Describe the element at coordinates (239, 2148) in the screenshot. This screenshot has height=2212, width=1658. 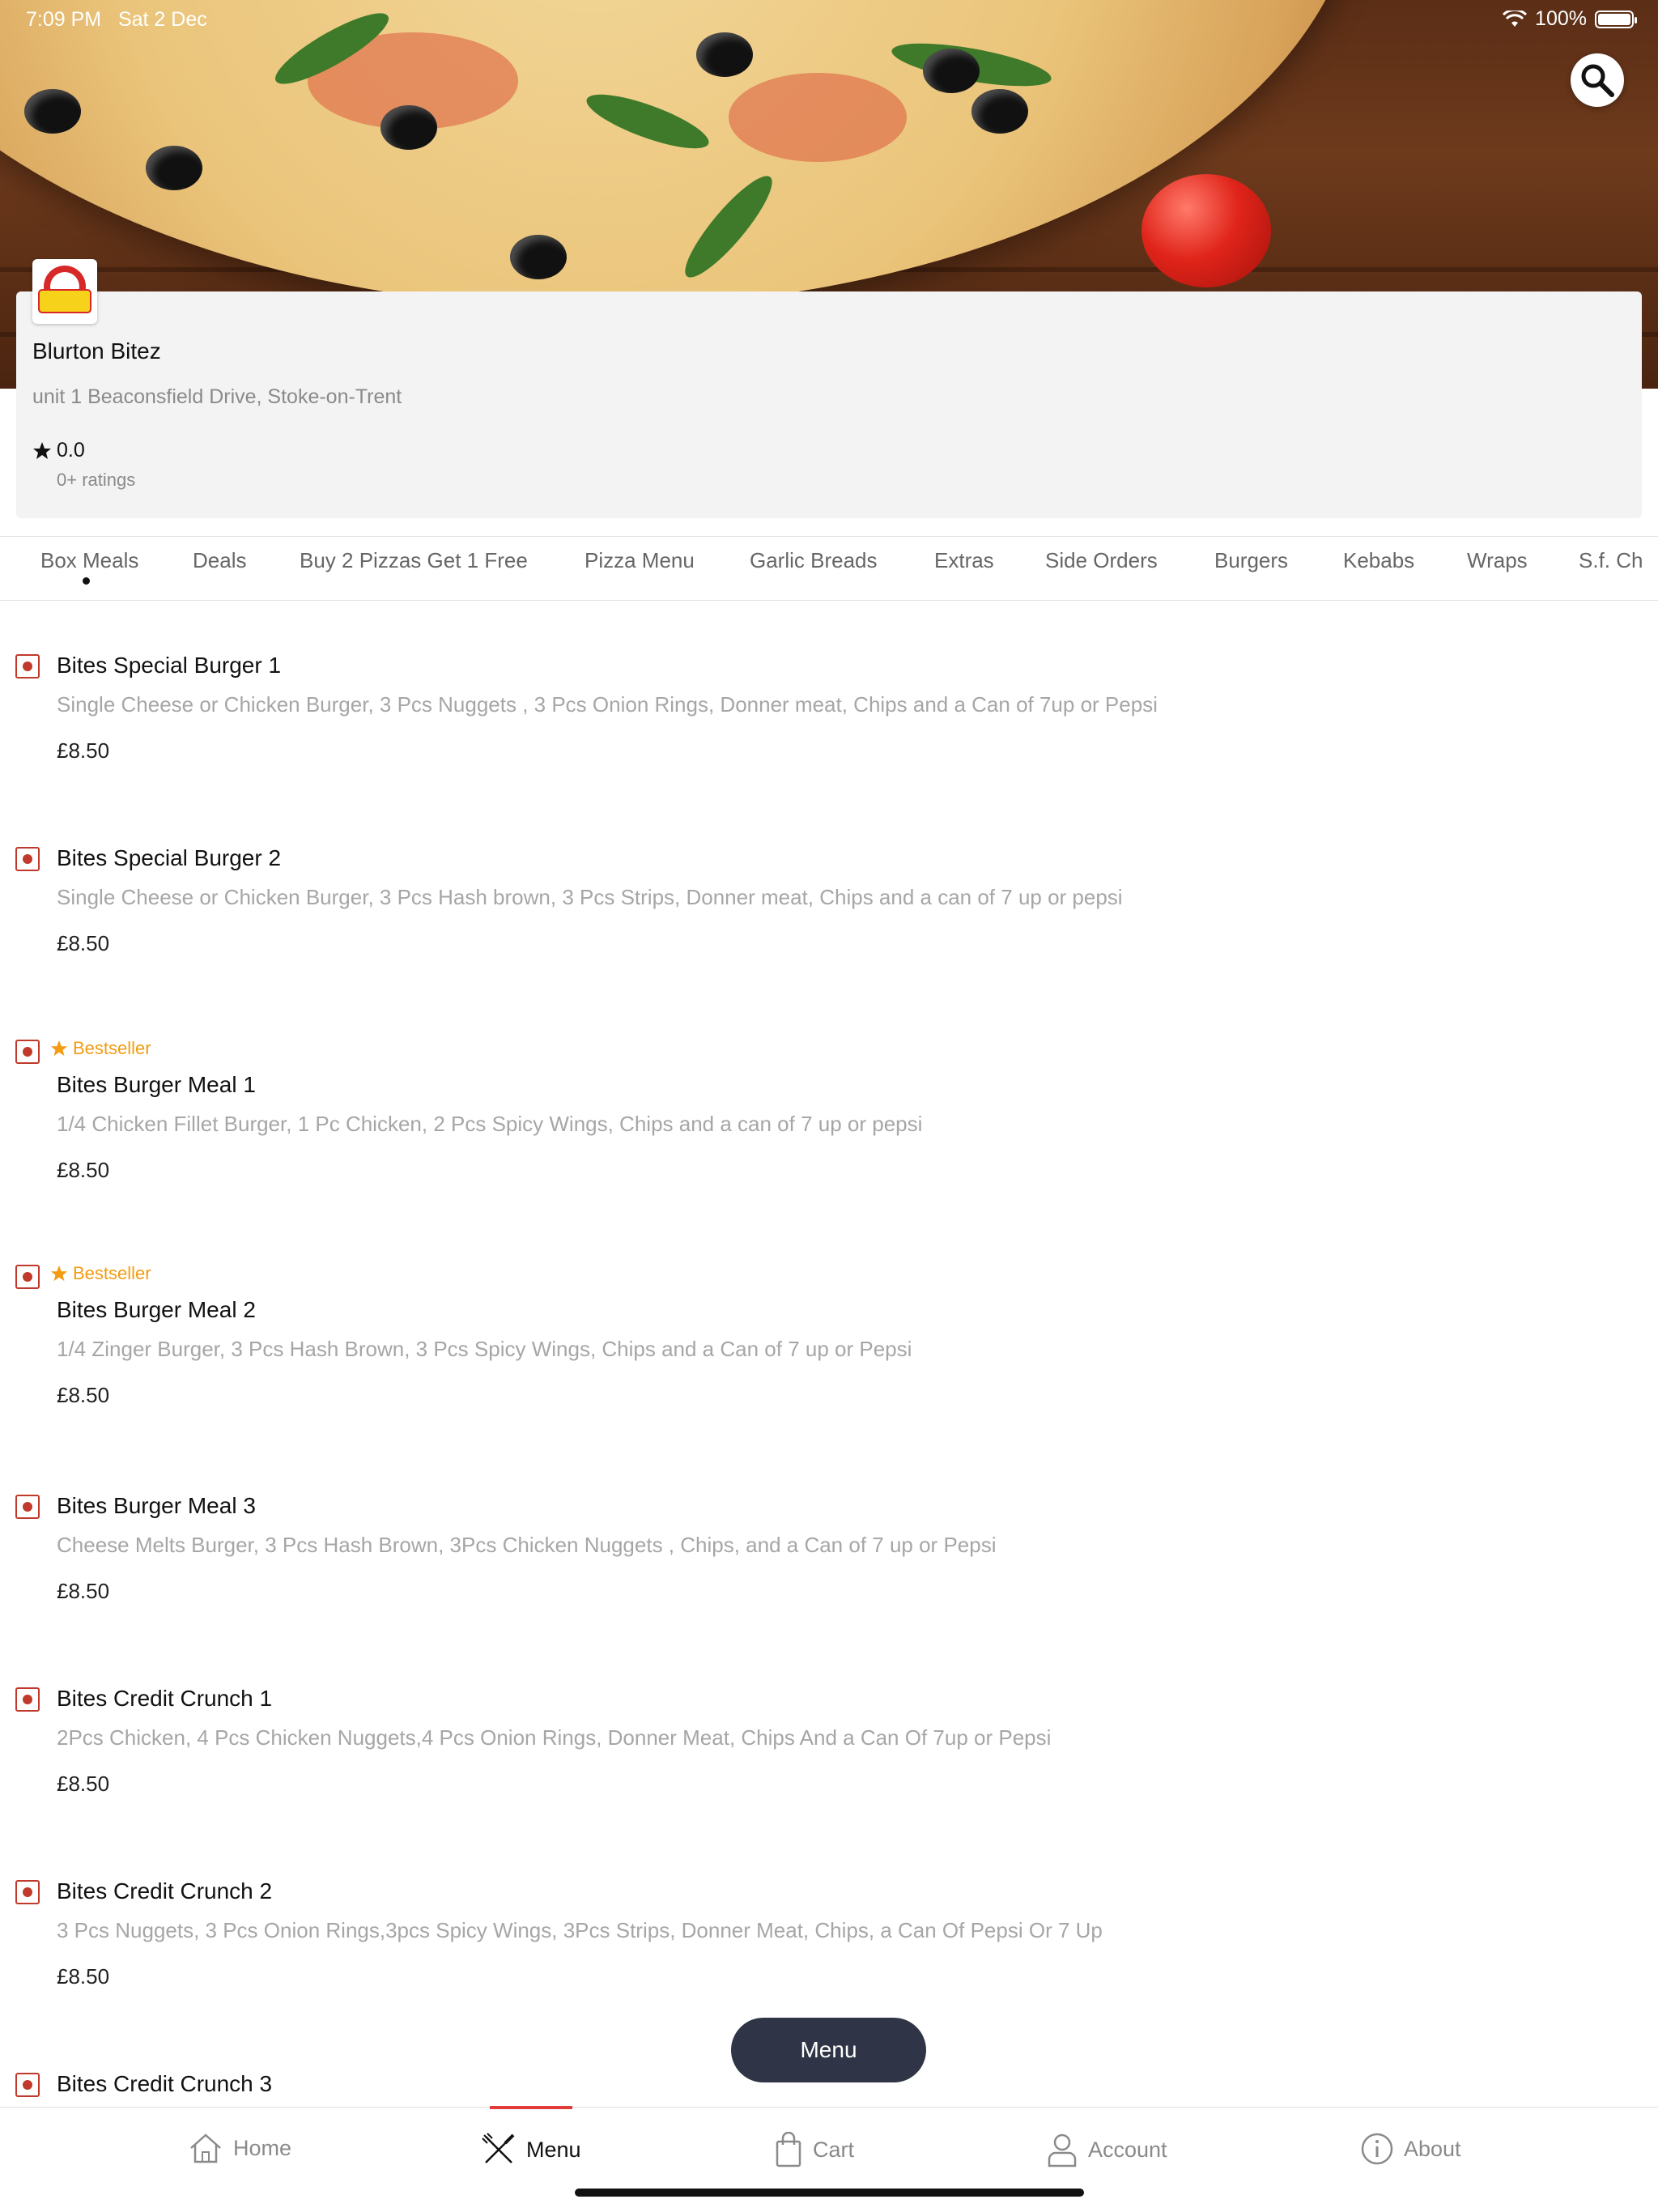
I see `nav-home: Home` at that location.